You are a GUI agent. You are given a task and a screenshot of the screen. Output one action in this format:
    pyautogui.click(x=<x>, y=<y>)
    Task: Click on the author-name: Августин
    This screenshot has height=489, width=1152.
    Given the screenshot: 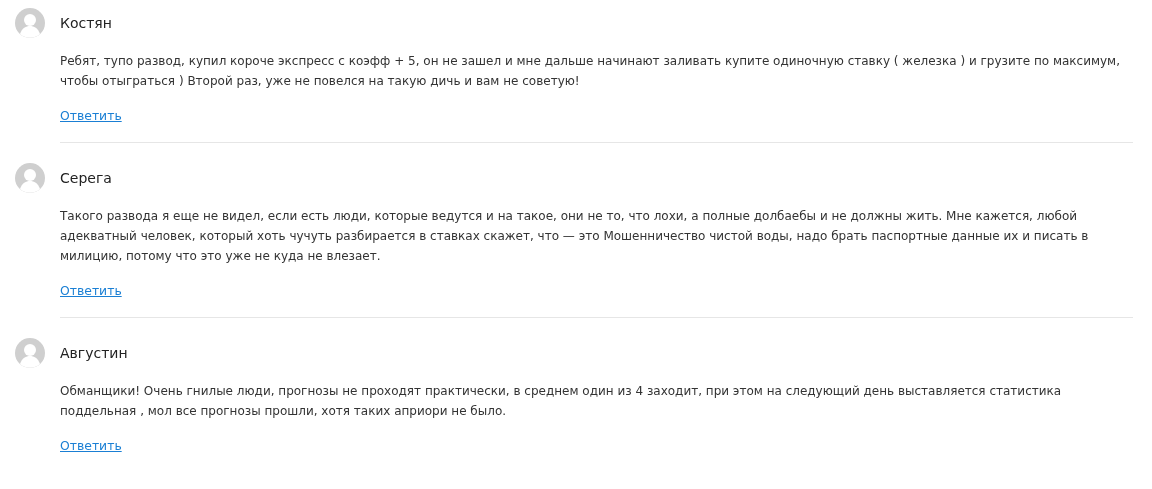 What is the action you would take?
    pyautogui.click(x=94, y=353)
    